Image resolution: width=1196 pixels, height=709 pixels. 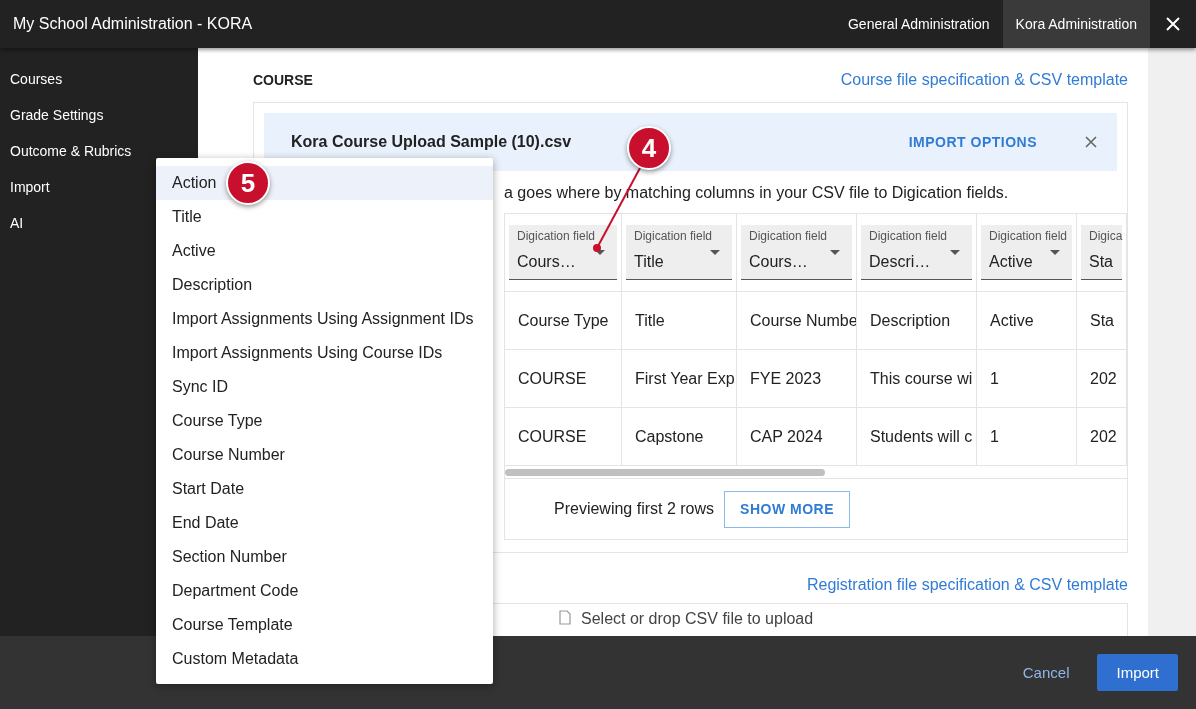 I want to click on file-icon, so click(x=565, y=617).